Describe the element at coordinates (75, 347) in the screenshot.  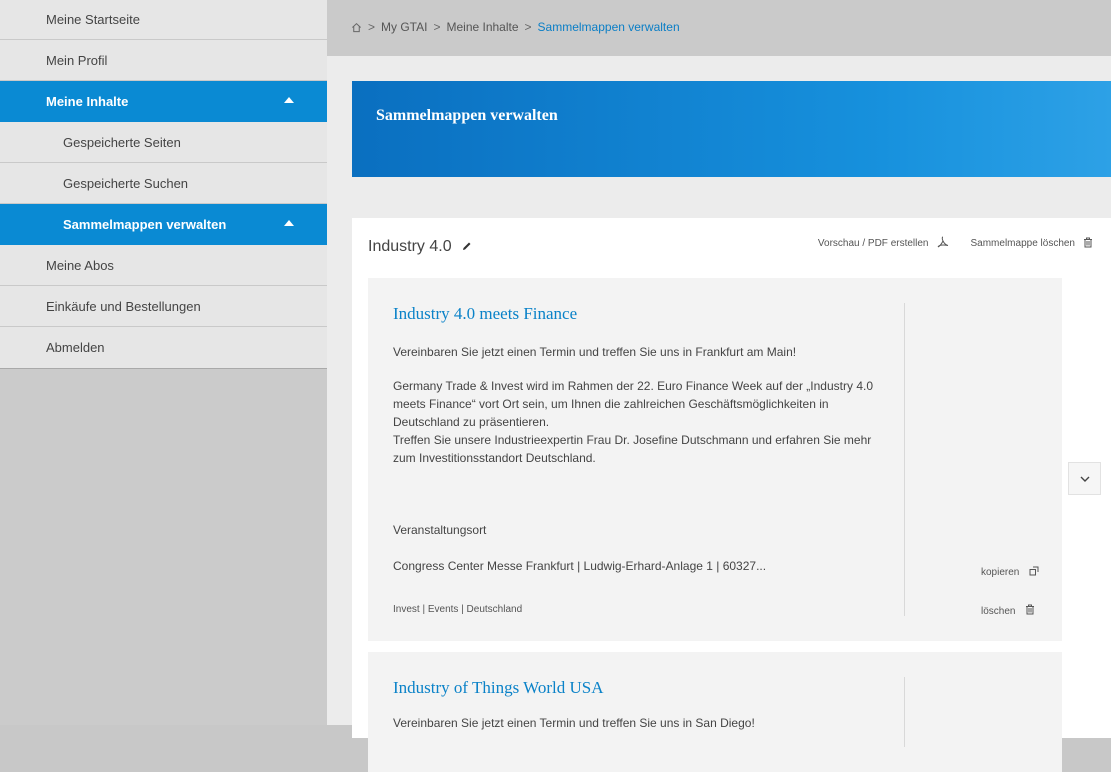
I see `sidebar-item-label: Abmelden` at that location.